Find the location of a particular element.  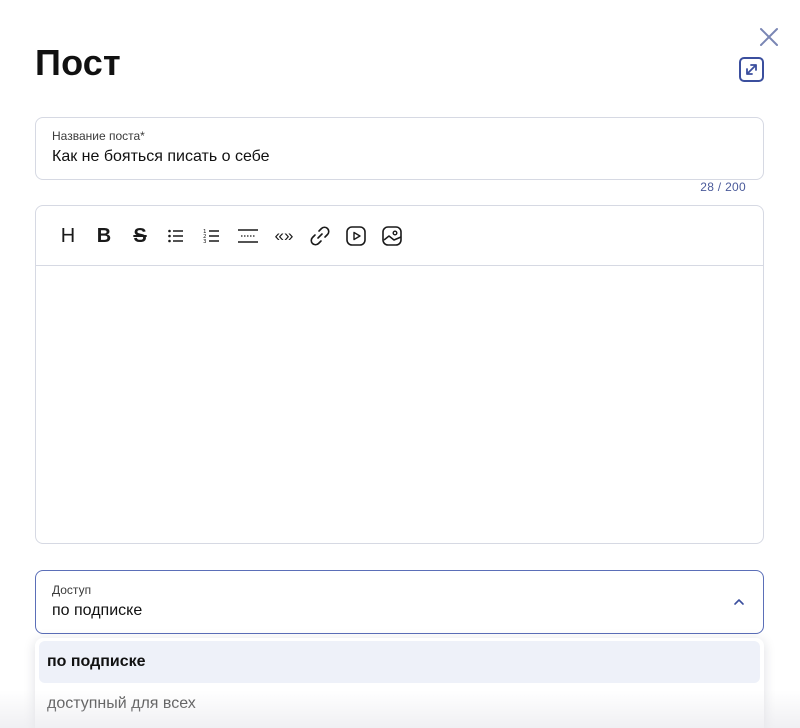

access-dropdown: по подписке доступный для всех is located at coordinates (399, 683).